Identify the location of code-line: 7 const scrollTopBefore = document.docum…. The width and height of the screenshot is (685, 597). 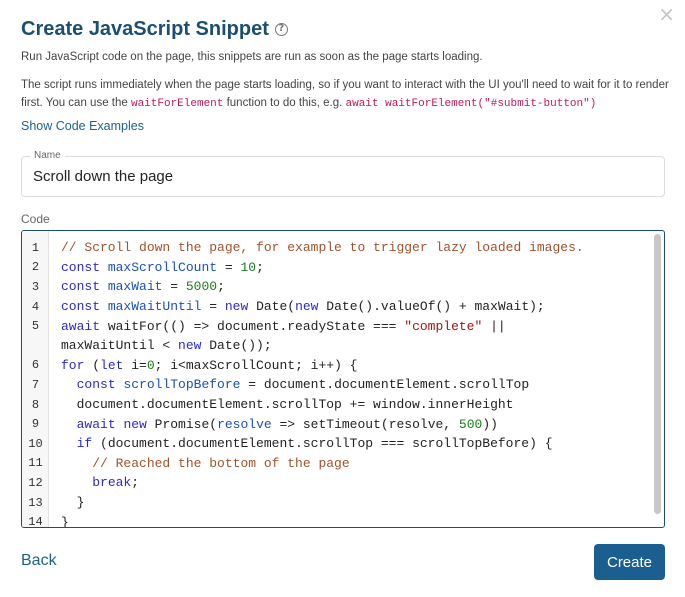
(343, 385).